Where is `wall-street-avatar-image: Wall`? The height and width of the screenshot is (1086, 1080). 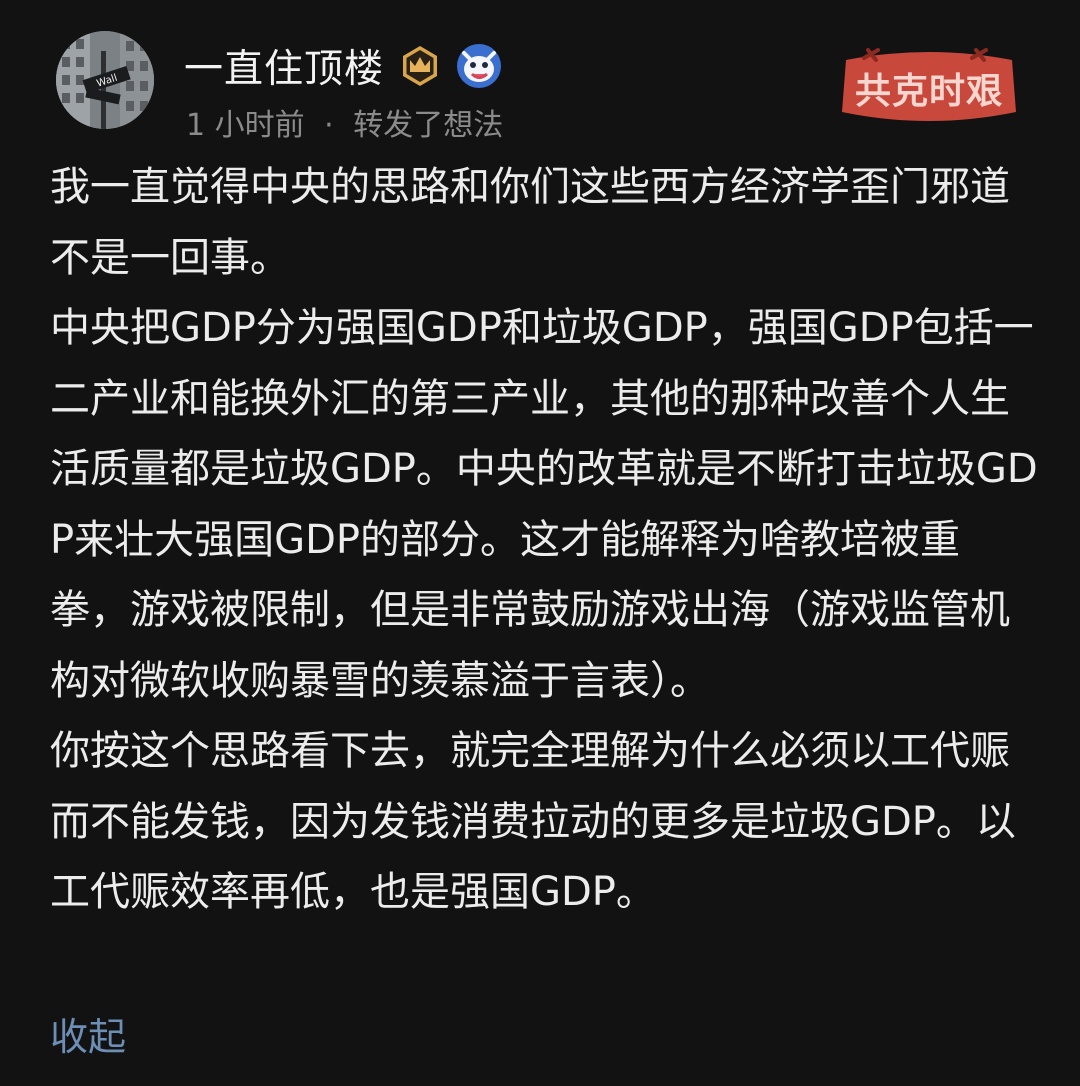 wall-street-avatar-image: Wall is located at coordinates (105, 80).